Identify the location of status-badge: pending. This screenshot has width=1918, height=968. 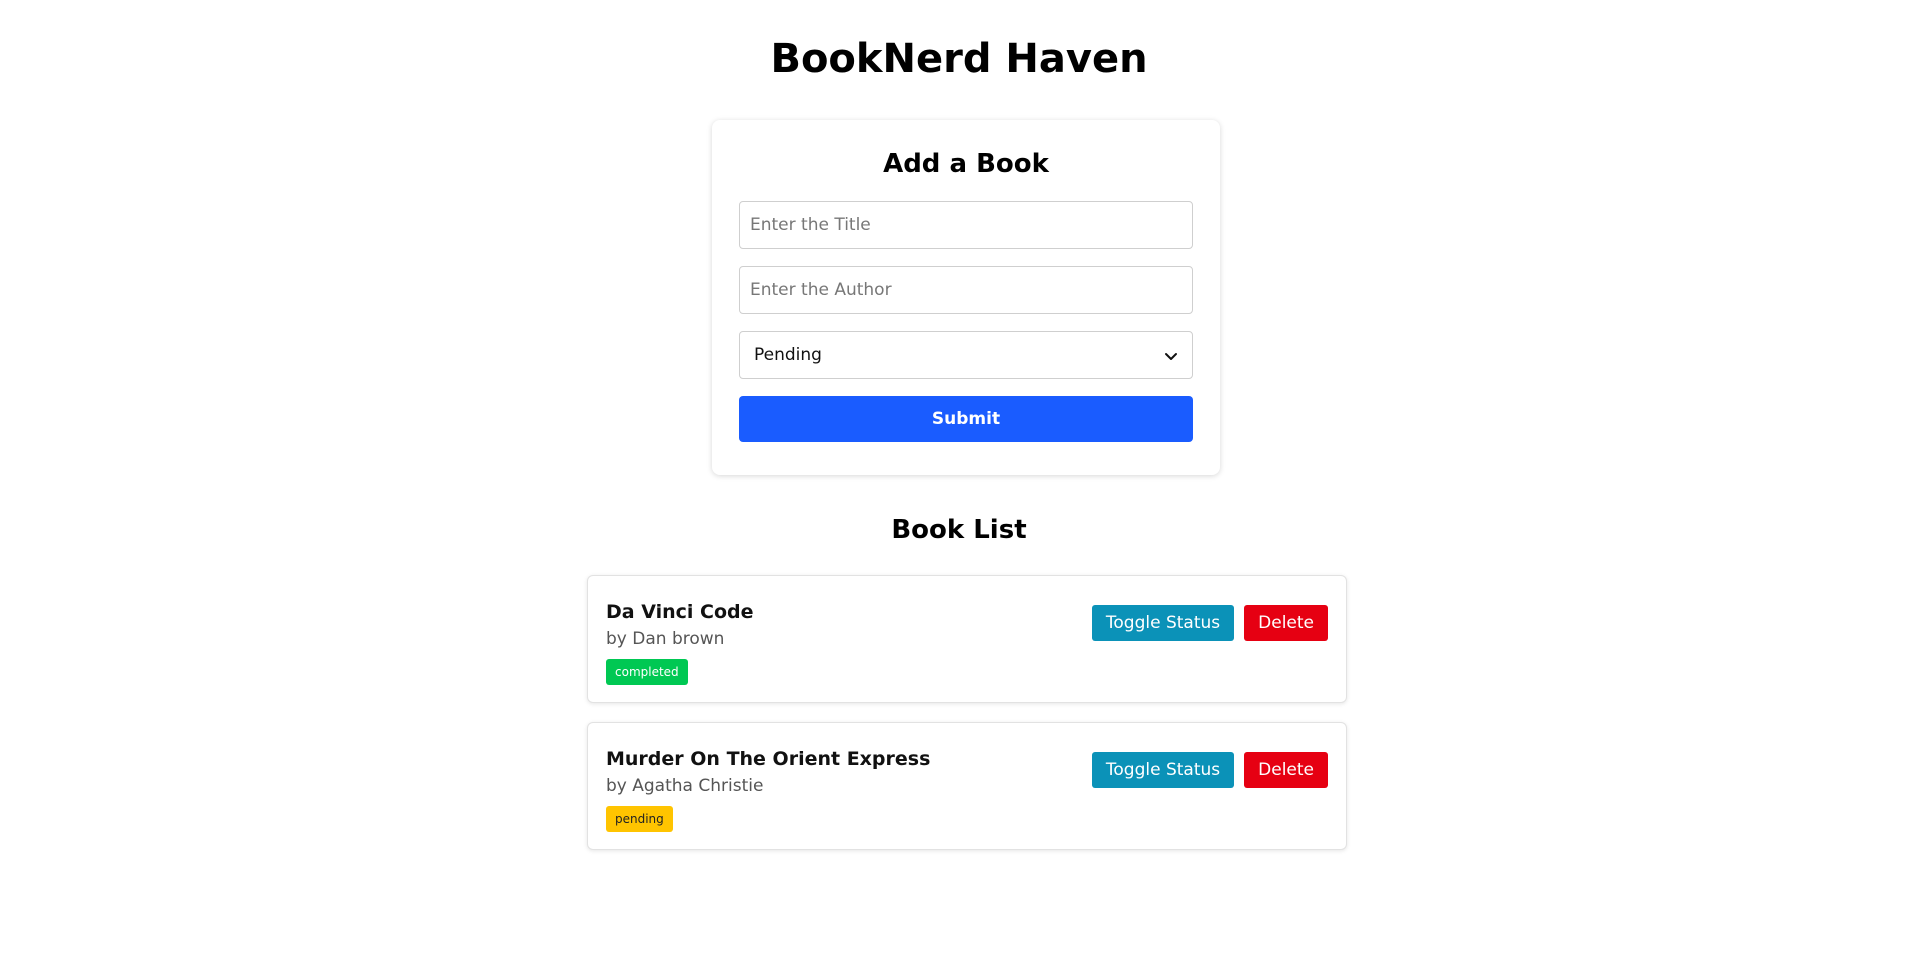
(639, 819).